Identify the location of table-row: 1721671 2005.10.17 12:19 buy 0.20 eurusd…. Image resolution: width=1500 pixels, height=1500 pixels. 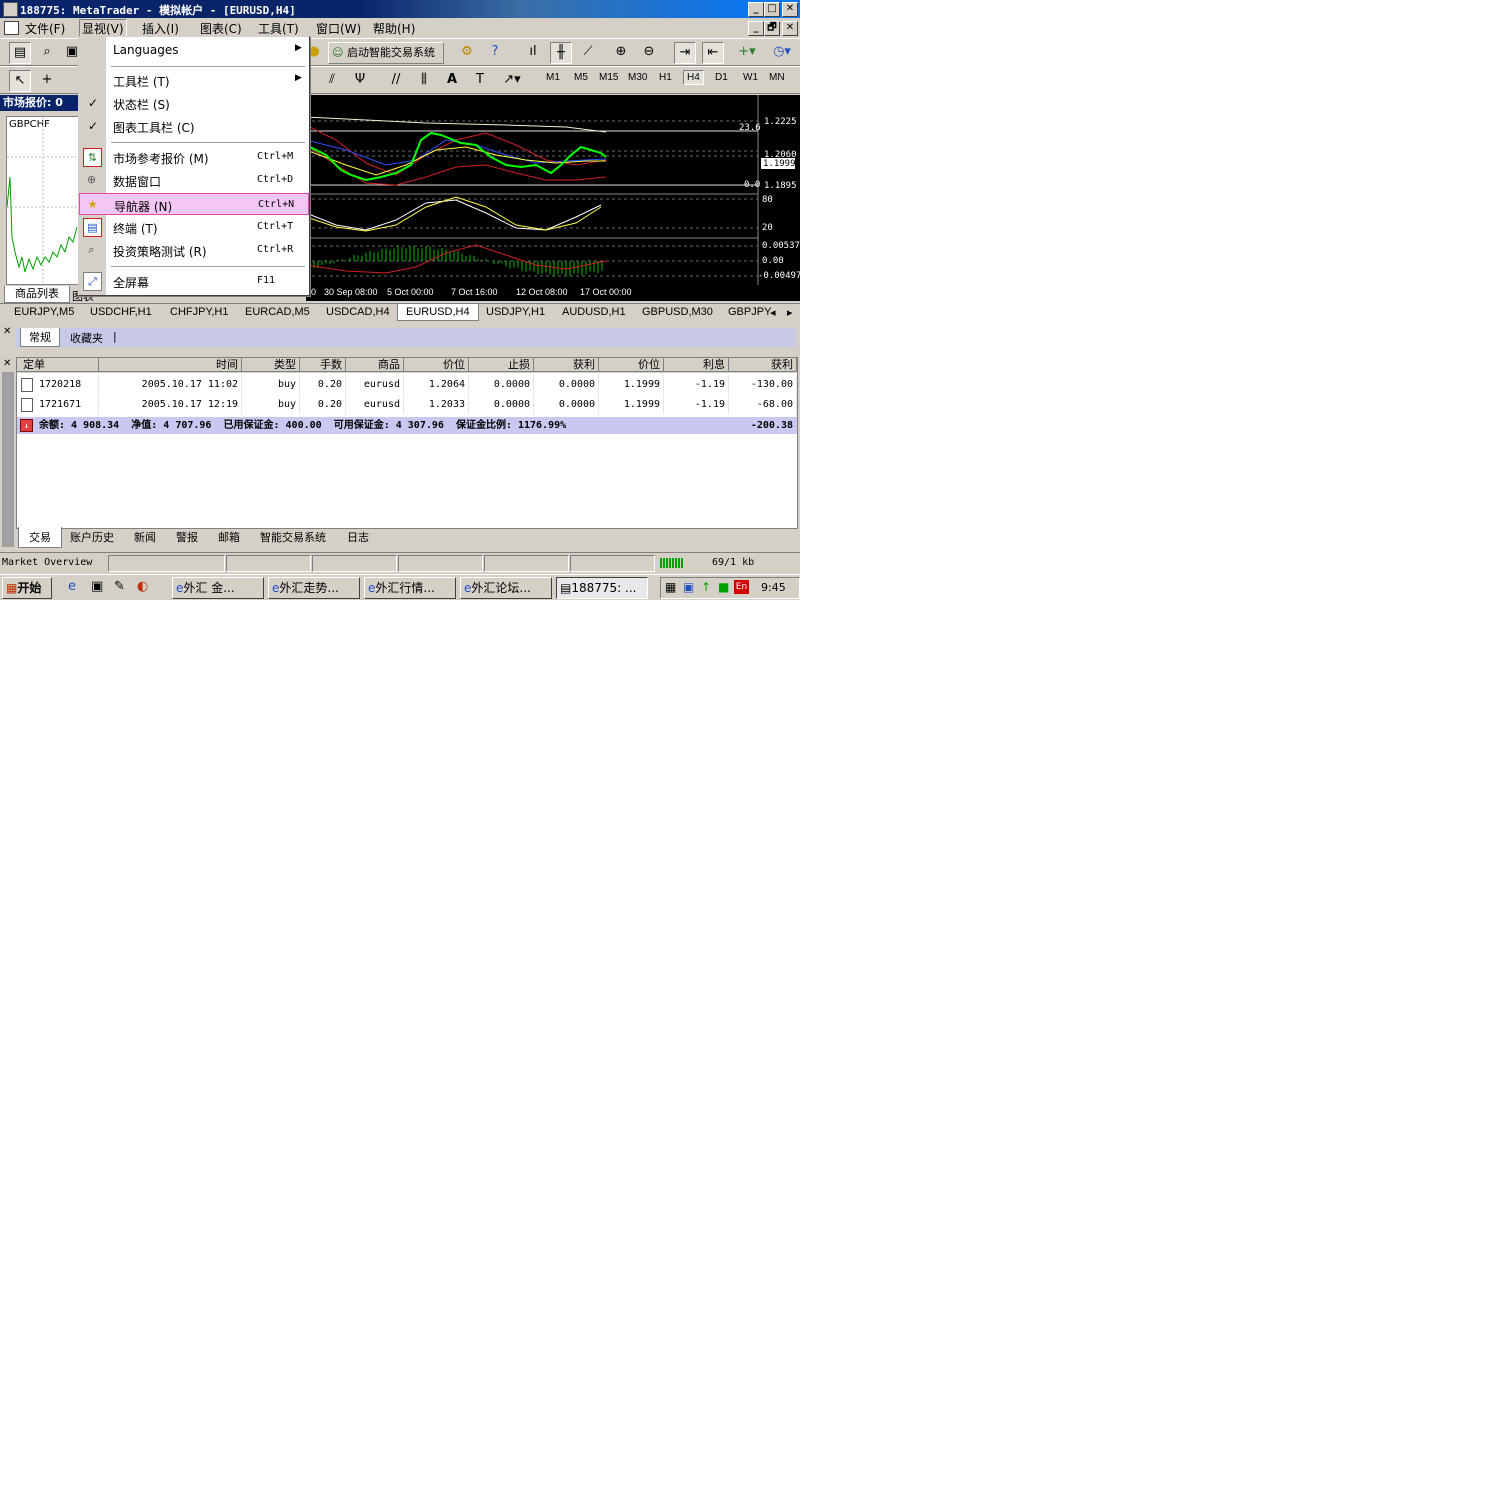
(407, 404).